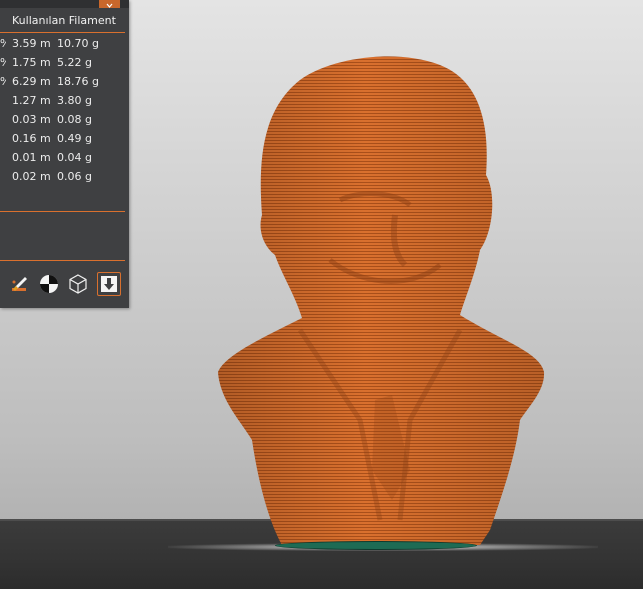  Describe the element at coordinates (74, 176) in the screenshot. I see `row-weight: 0.06 g` at that location.